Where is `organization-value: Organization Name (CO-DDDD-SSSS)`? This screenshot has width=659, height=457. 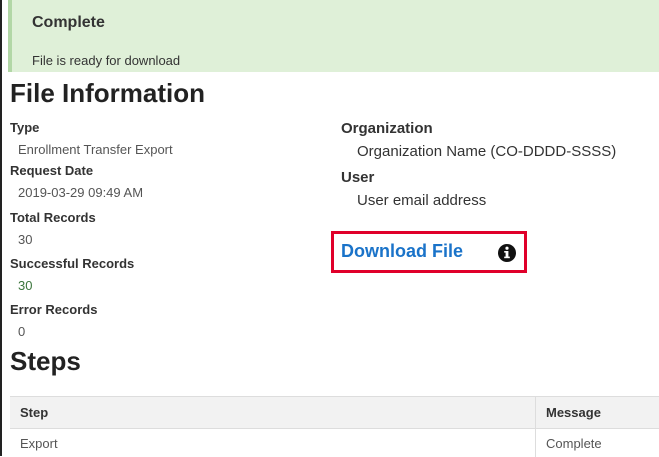
organization-value: Organization Name (CO-DDDD-SSSS) is located at coordinates (486, 151).